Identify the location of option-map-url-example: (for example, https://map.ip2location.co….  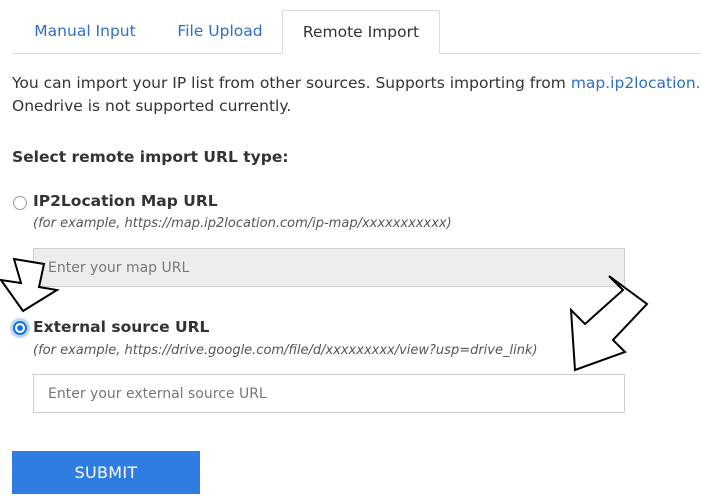
(242, 223).